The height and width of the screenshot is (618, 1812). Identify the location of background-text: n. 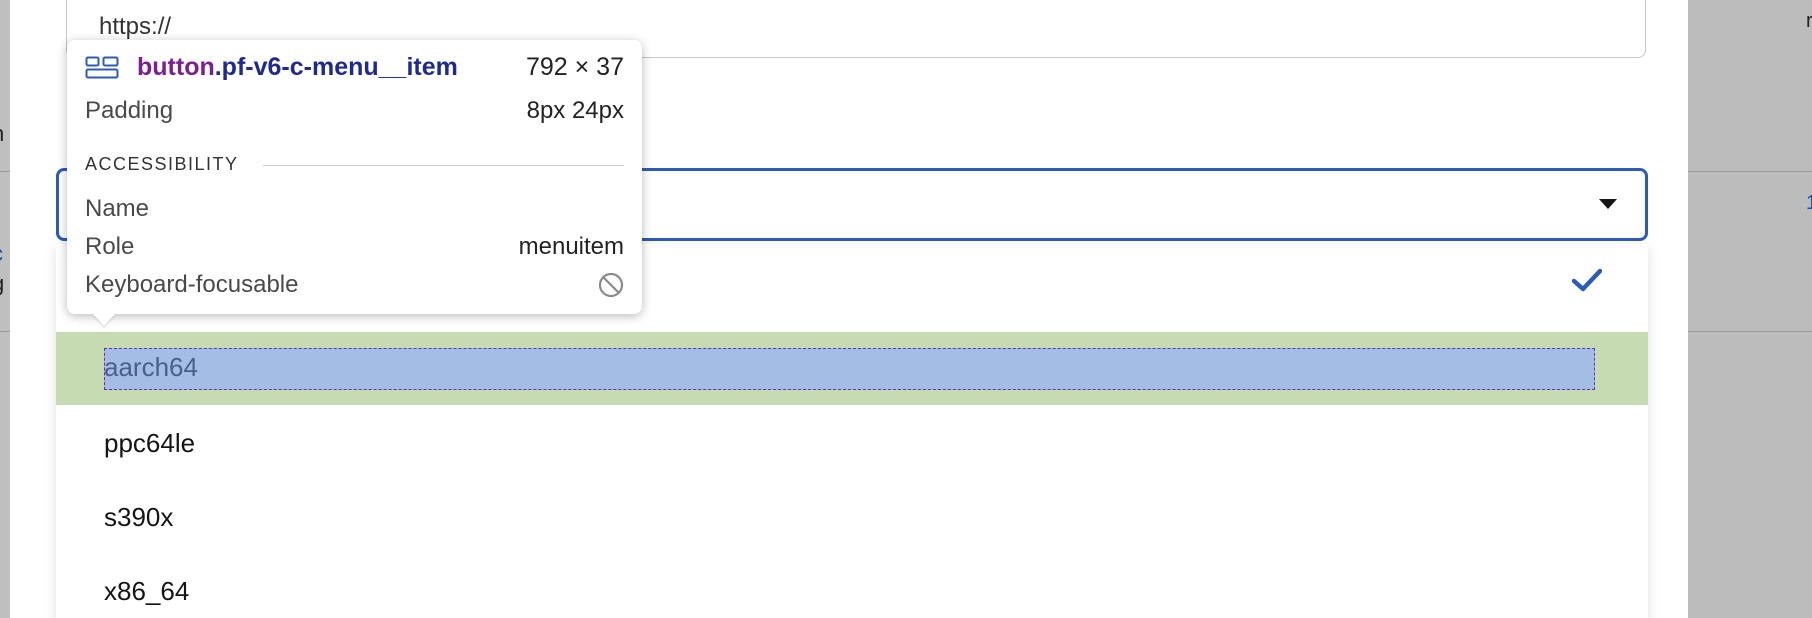
(2, 134).